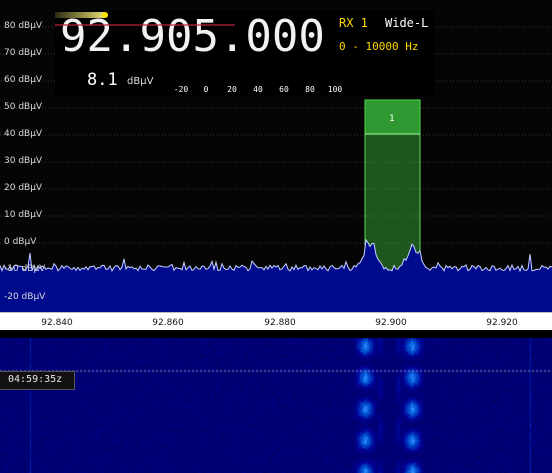 Image resolution: width=552 pixels, height=473 pixels. What do you see at coordinates (310, 89) in the screenshot?
I see `meter-tick-80: 80` at bounding box center [310, 89].